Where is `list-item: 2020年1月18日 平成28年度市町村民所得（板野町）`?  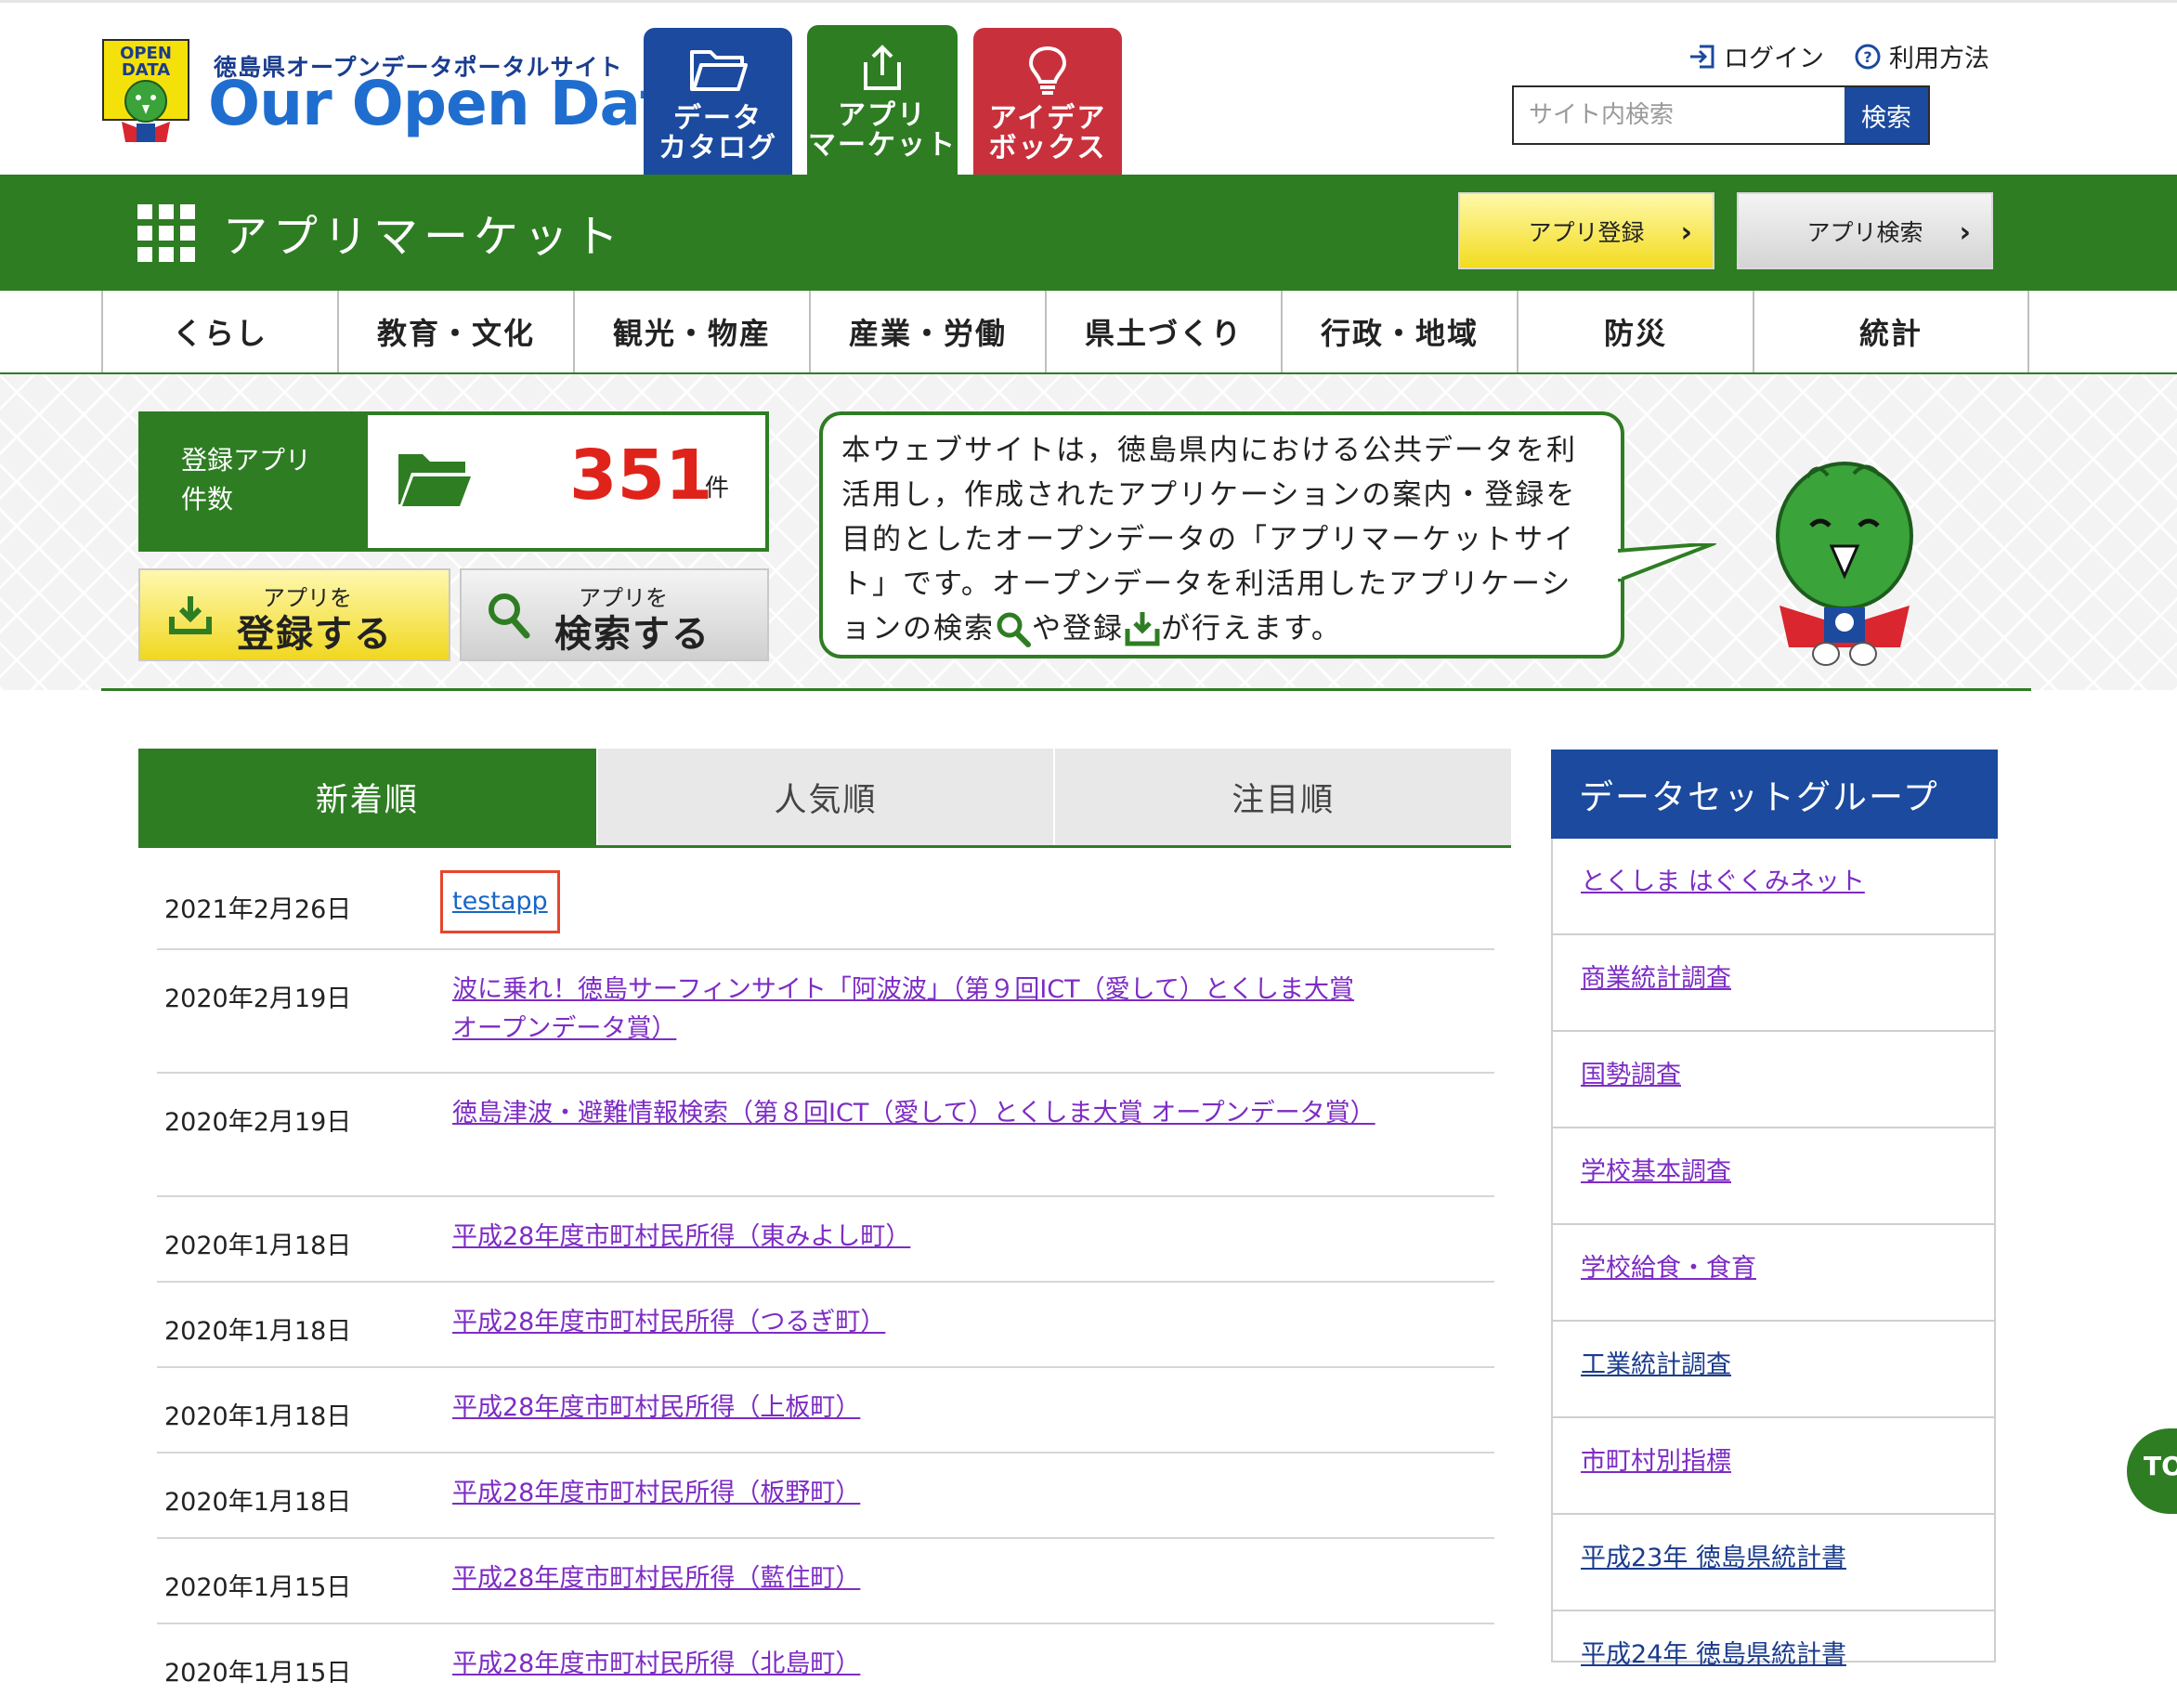
list-item: 2020年1月18日 平成28年度市町村民所得（板野町） is located at coordinates (825, 1496).